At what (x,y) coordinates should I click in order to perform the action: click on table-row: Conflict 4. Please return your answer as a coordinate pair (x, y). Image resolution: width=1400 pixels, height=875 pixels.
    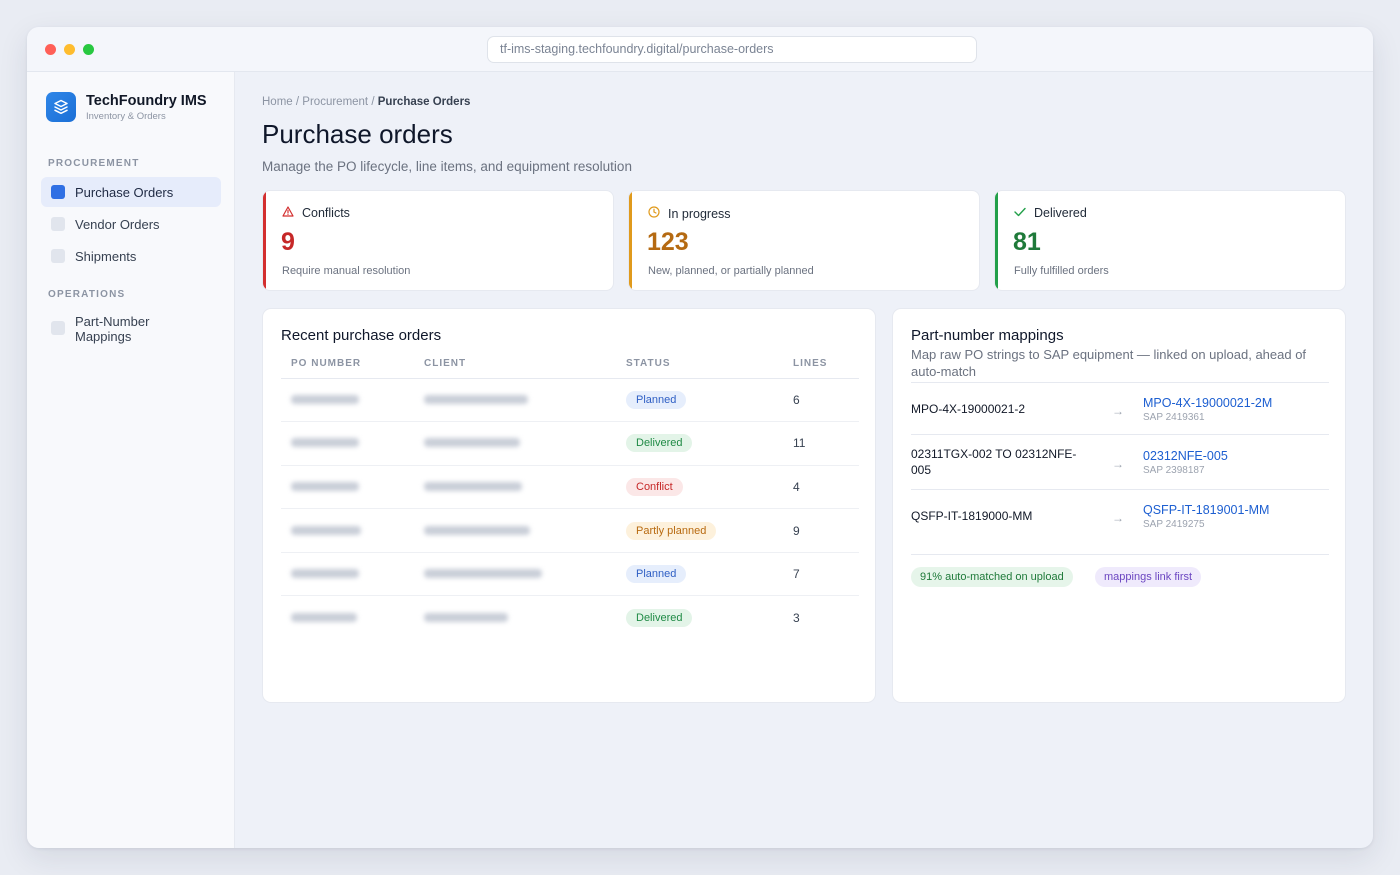
    Looking at the image, I should click on (570, 487).